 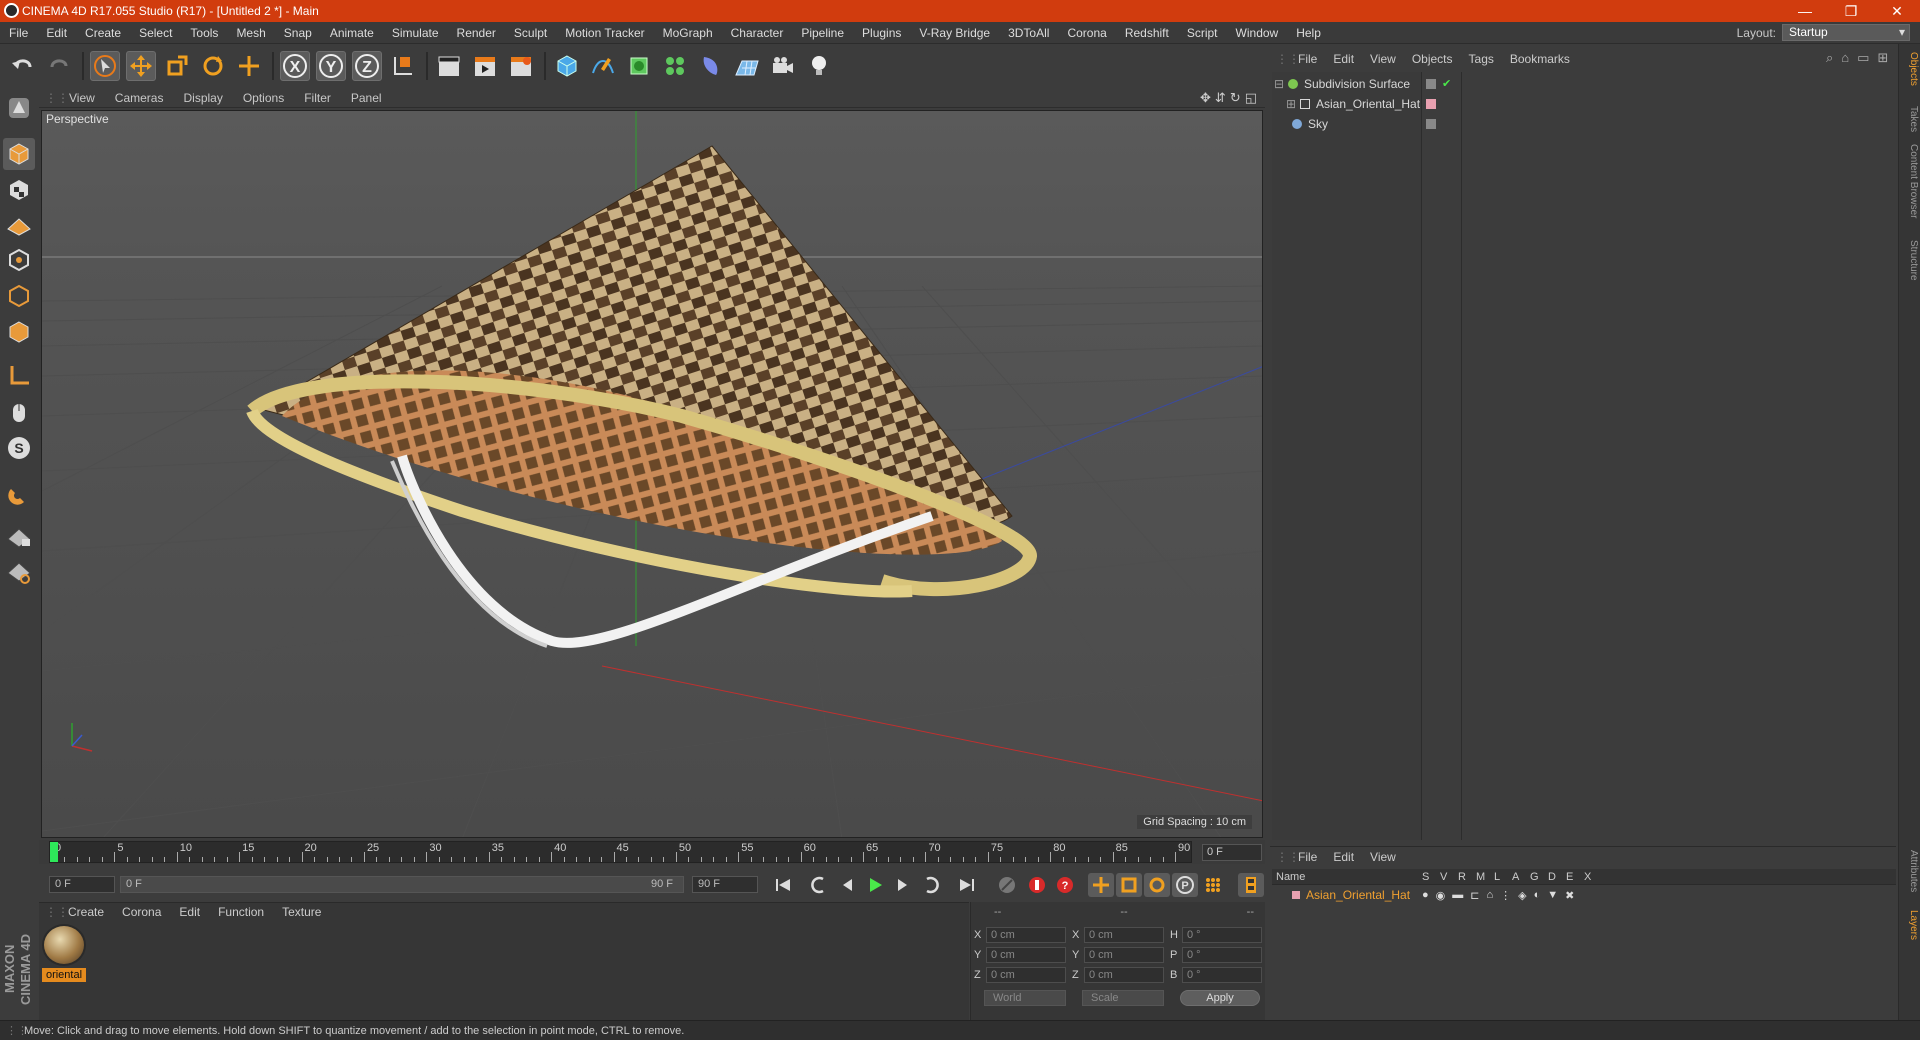 I want to click on home-icon: ⌂, so click(x=1845, y=58).